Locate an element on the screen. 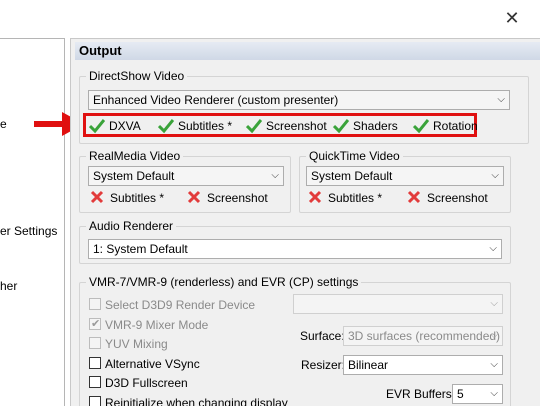 The height and width of the screenshot is (406, 540). checkbox-box: ✔ is located at coordinates (95, 324).